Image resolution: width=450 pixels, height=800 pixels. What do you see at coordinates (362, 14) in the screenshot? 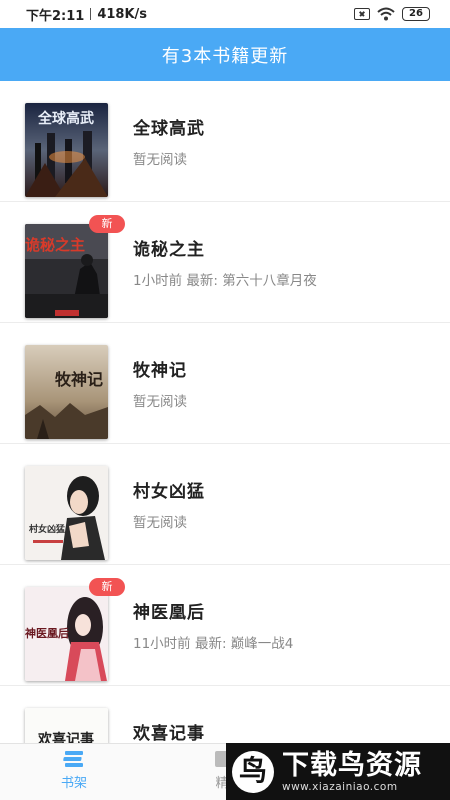
I see `no-sim-icon` at bounding box center [362, 14].